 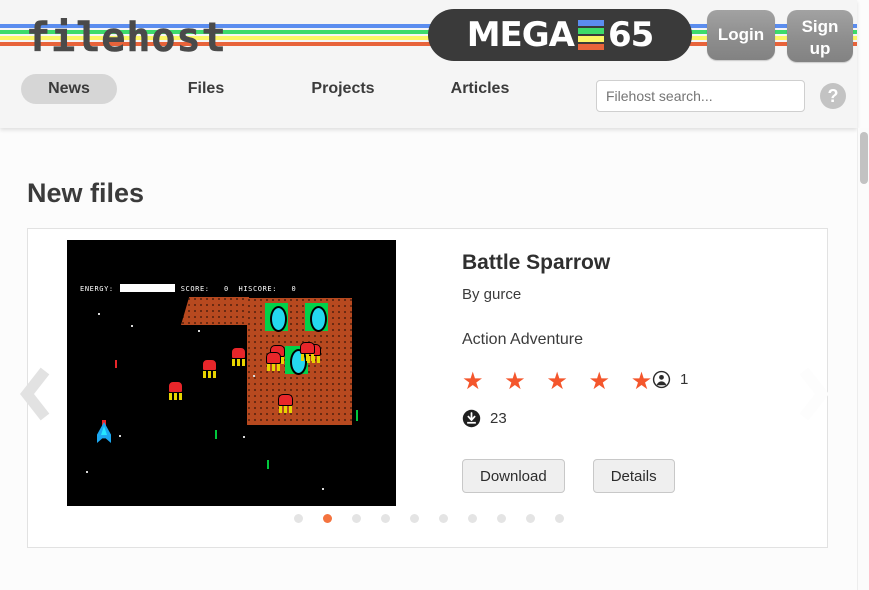 I want to click on hud-score-value: 0, so click(x=226, y=289).